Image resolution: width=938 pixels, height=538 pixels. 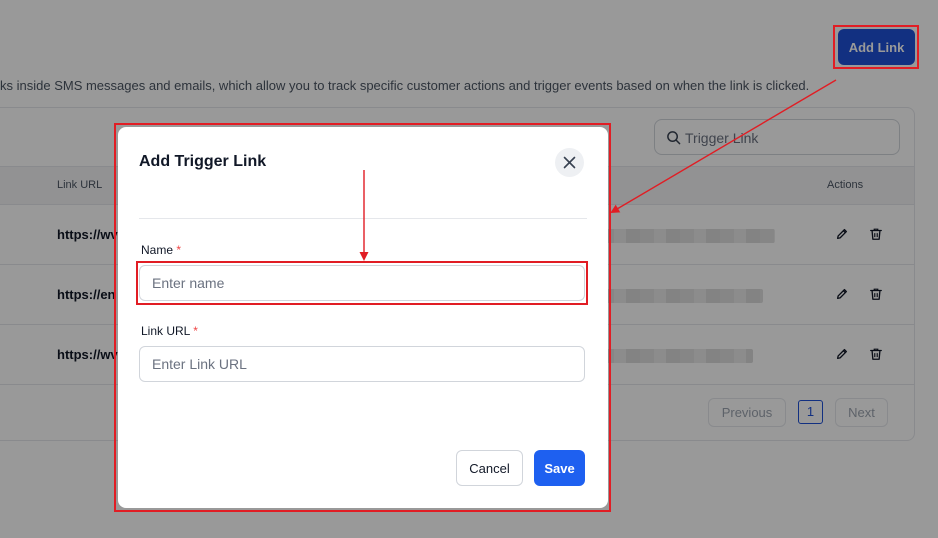 I want to click on link-url-label-text: Link URL, so click(x=165, y=331).